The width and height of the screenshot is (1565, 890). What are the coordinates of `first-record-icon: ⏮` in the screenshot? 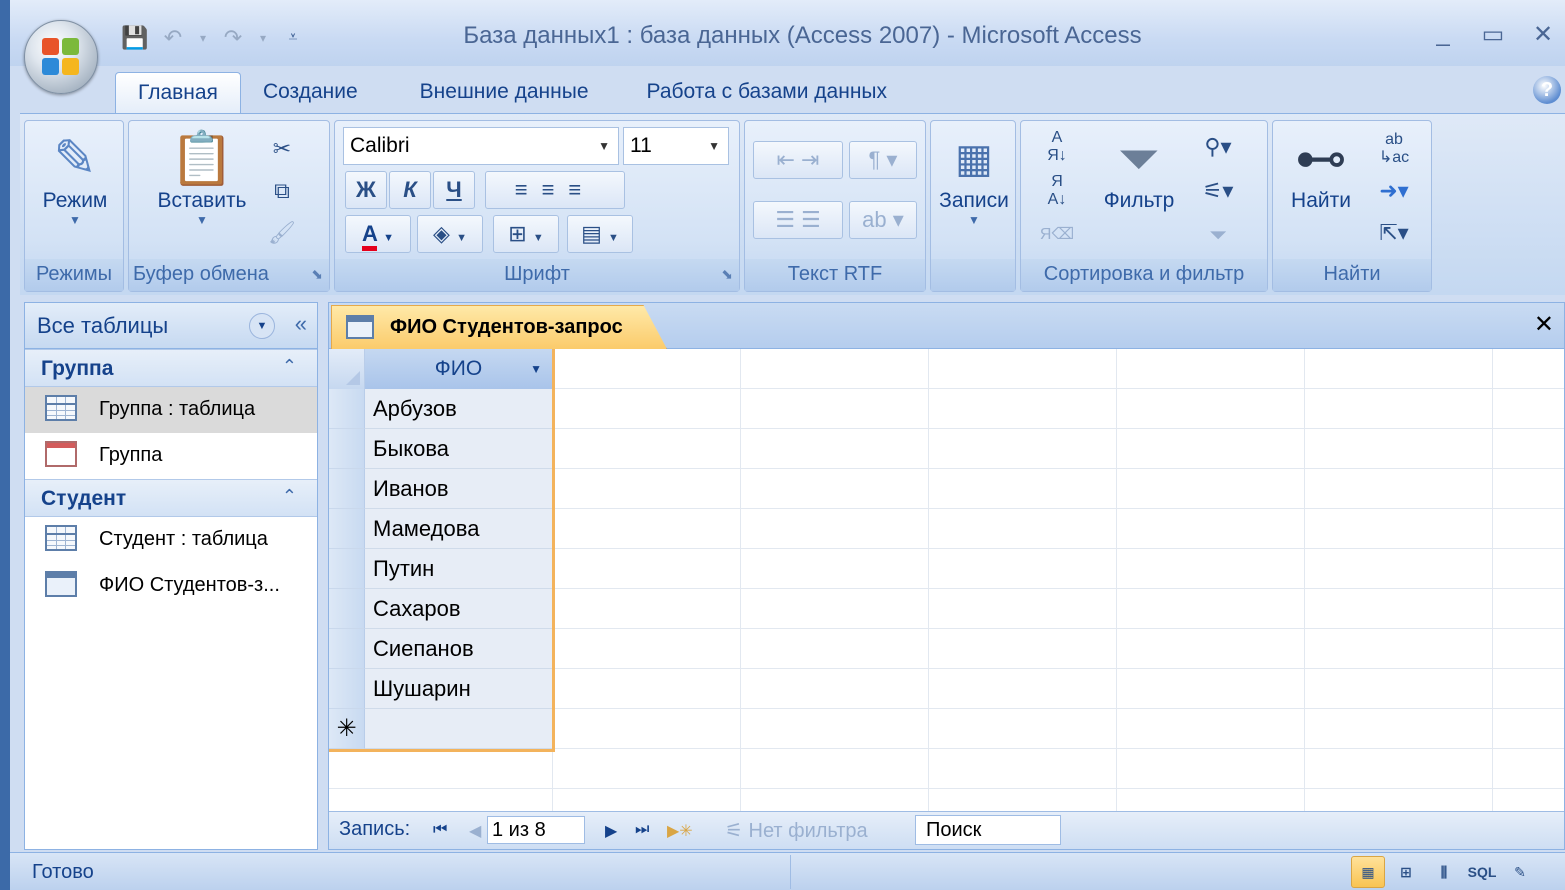 It's located at (440, 830).